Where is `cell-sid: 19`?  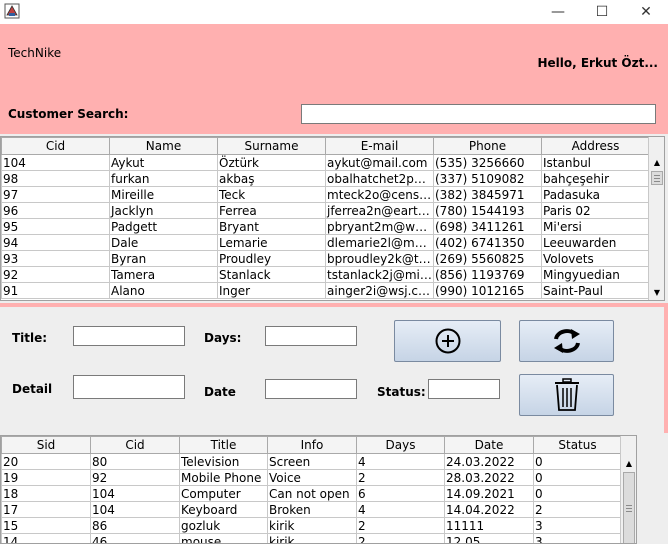
cell-sid: 19 is located at coordinates (46, 477).